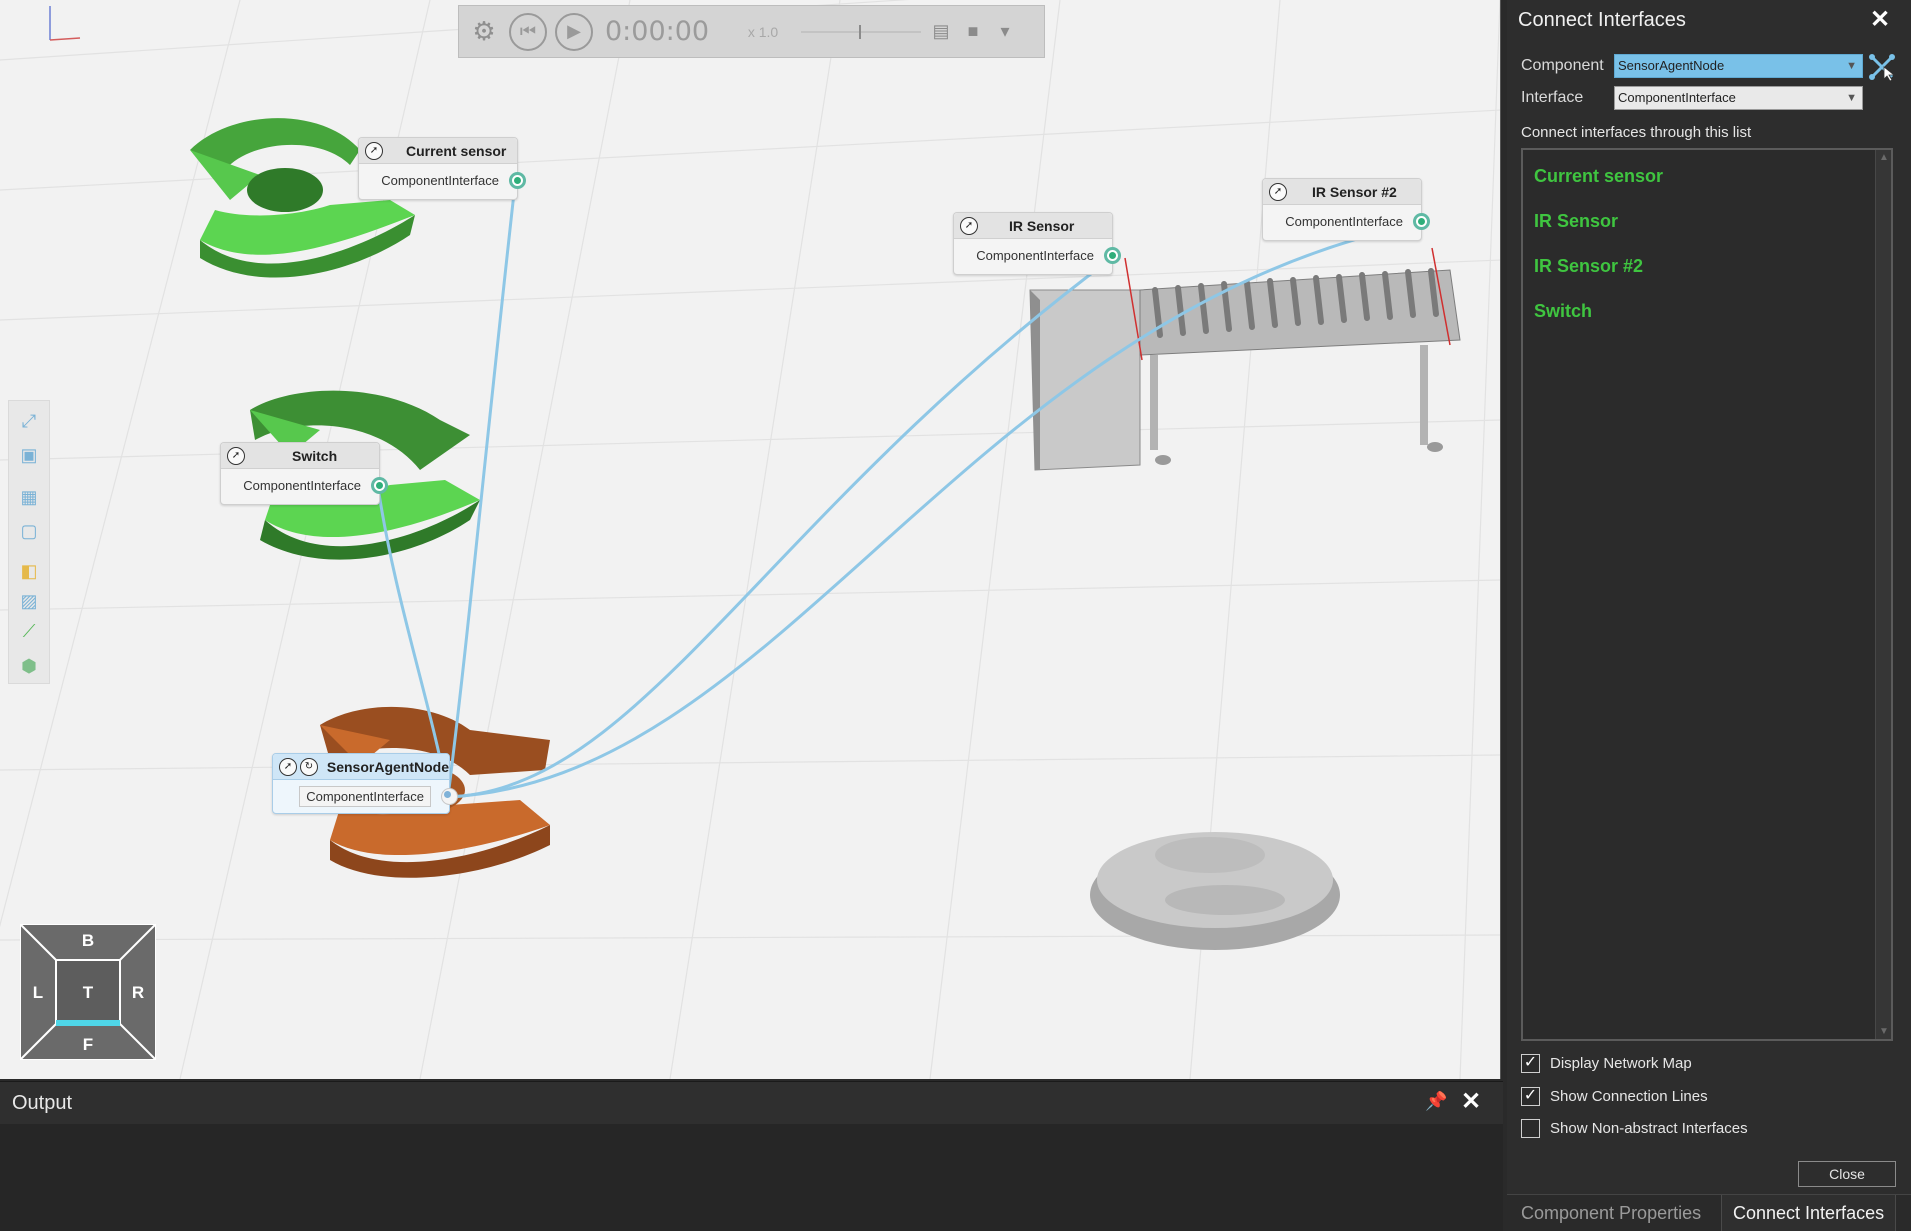 The image size is (1911, 1231). I want to click on fill-view-icon: ⤢, so click(29, 421).